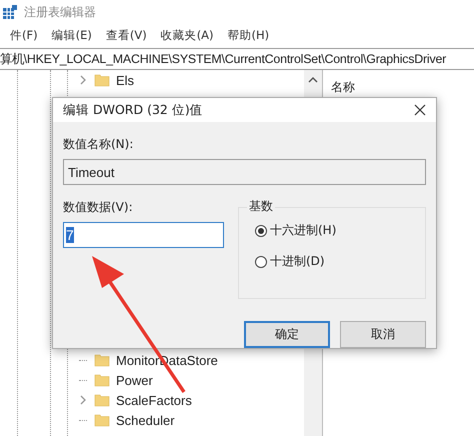  I want to click on name-field: Timeout, so click(244, 172).